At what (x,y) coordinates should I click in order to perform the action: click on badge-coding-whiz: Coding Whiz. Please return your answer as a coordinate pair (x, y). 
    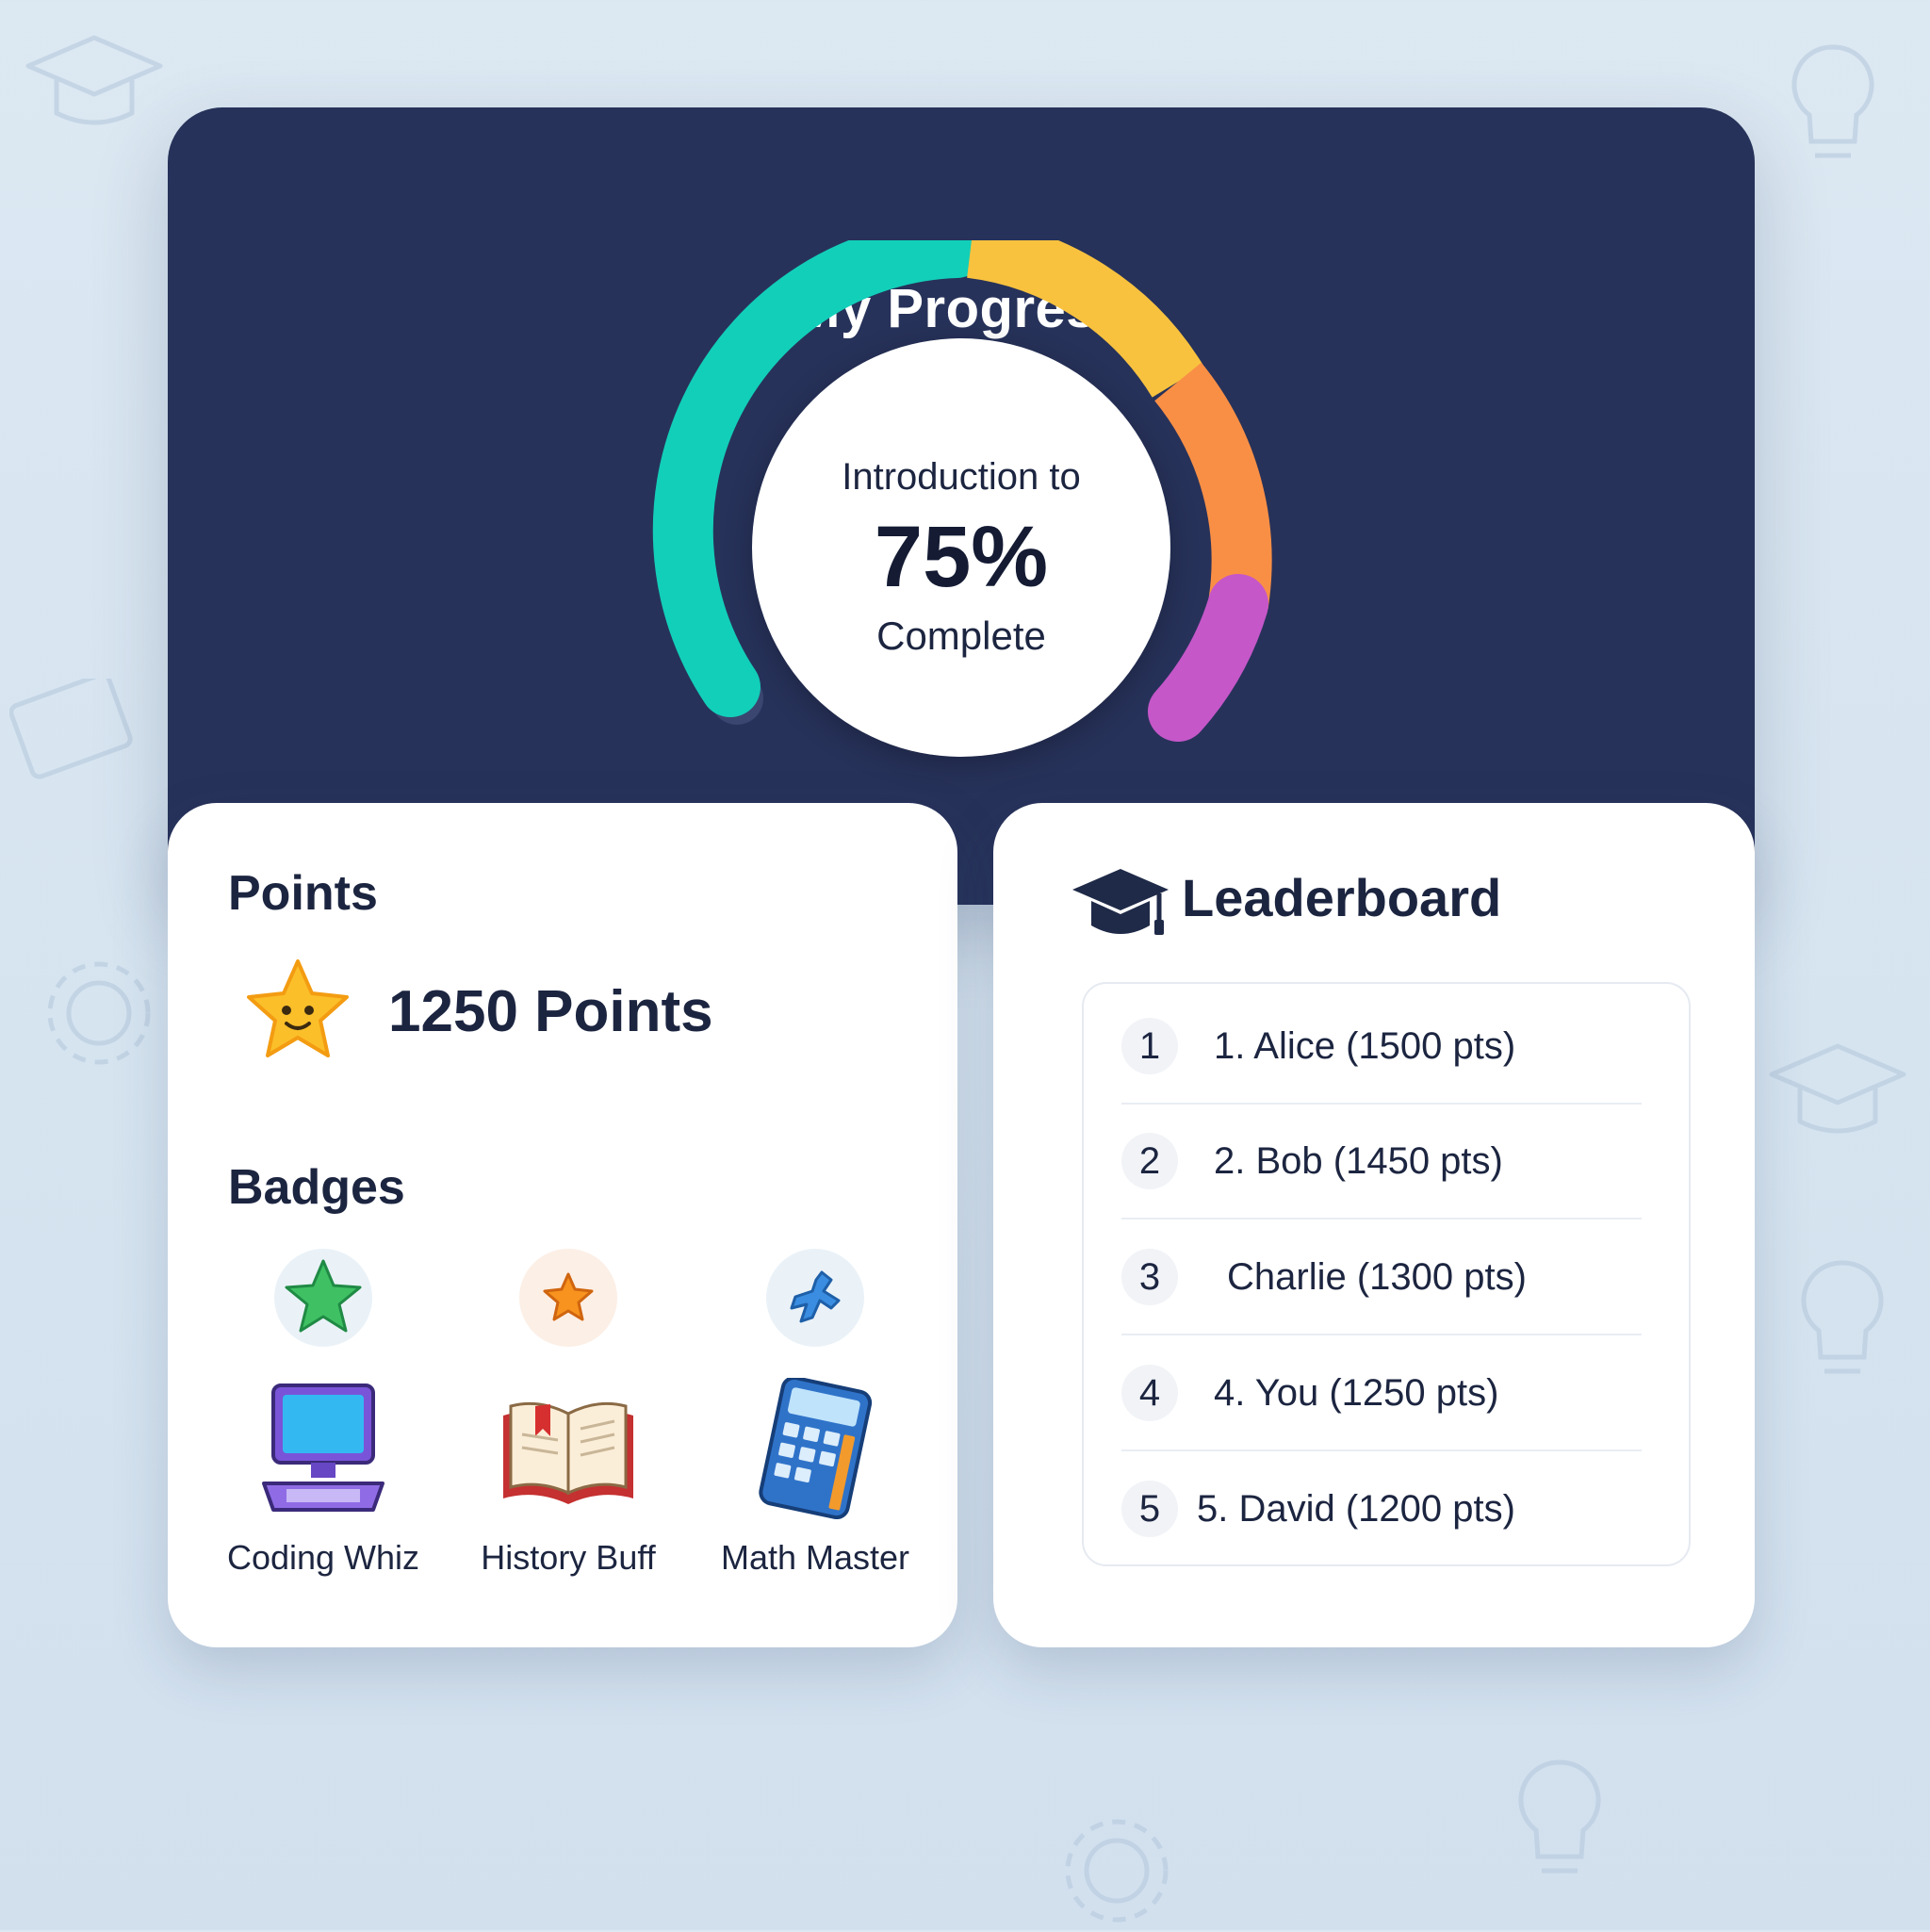
    Looking at the image, I should click on (323, 1415).